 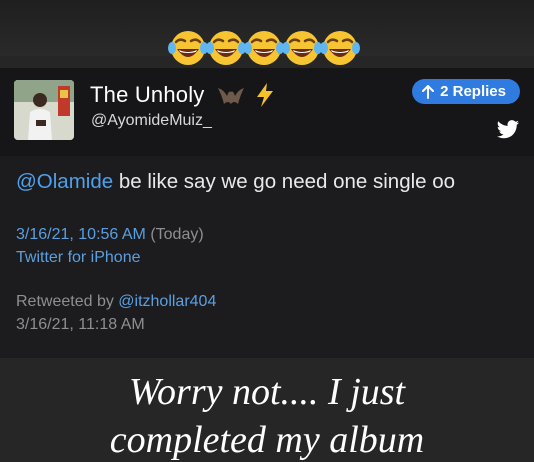 I want to click on bat-icon, so click(x=231, y=96).